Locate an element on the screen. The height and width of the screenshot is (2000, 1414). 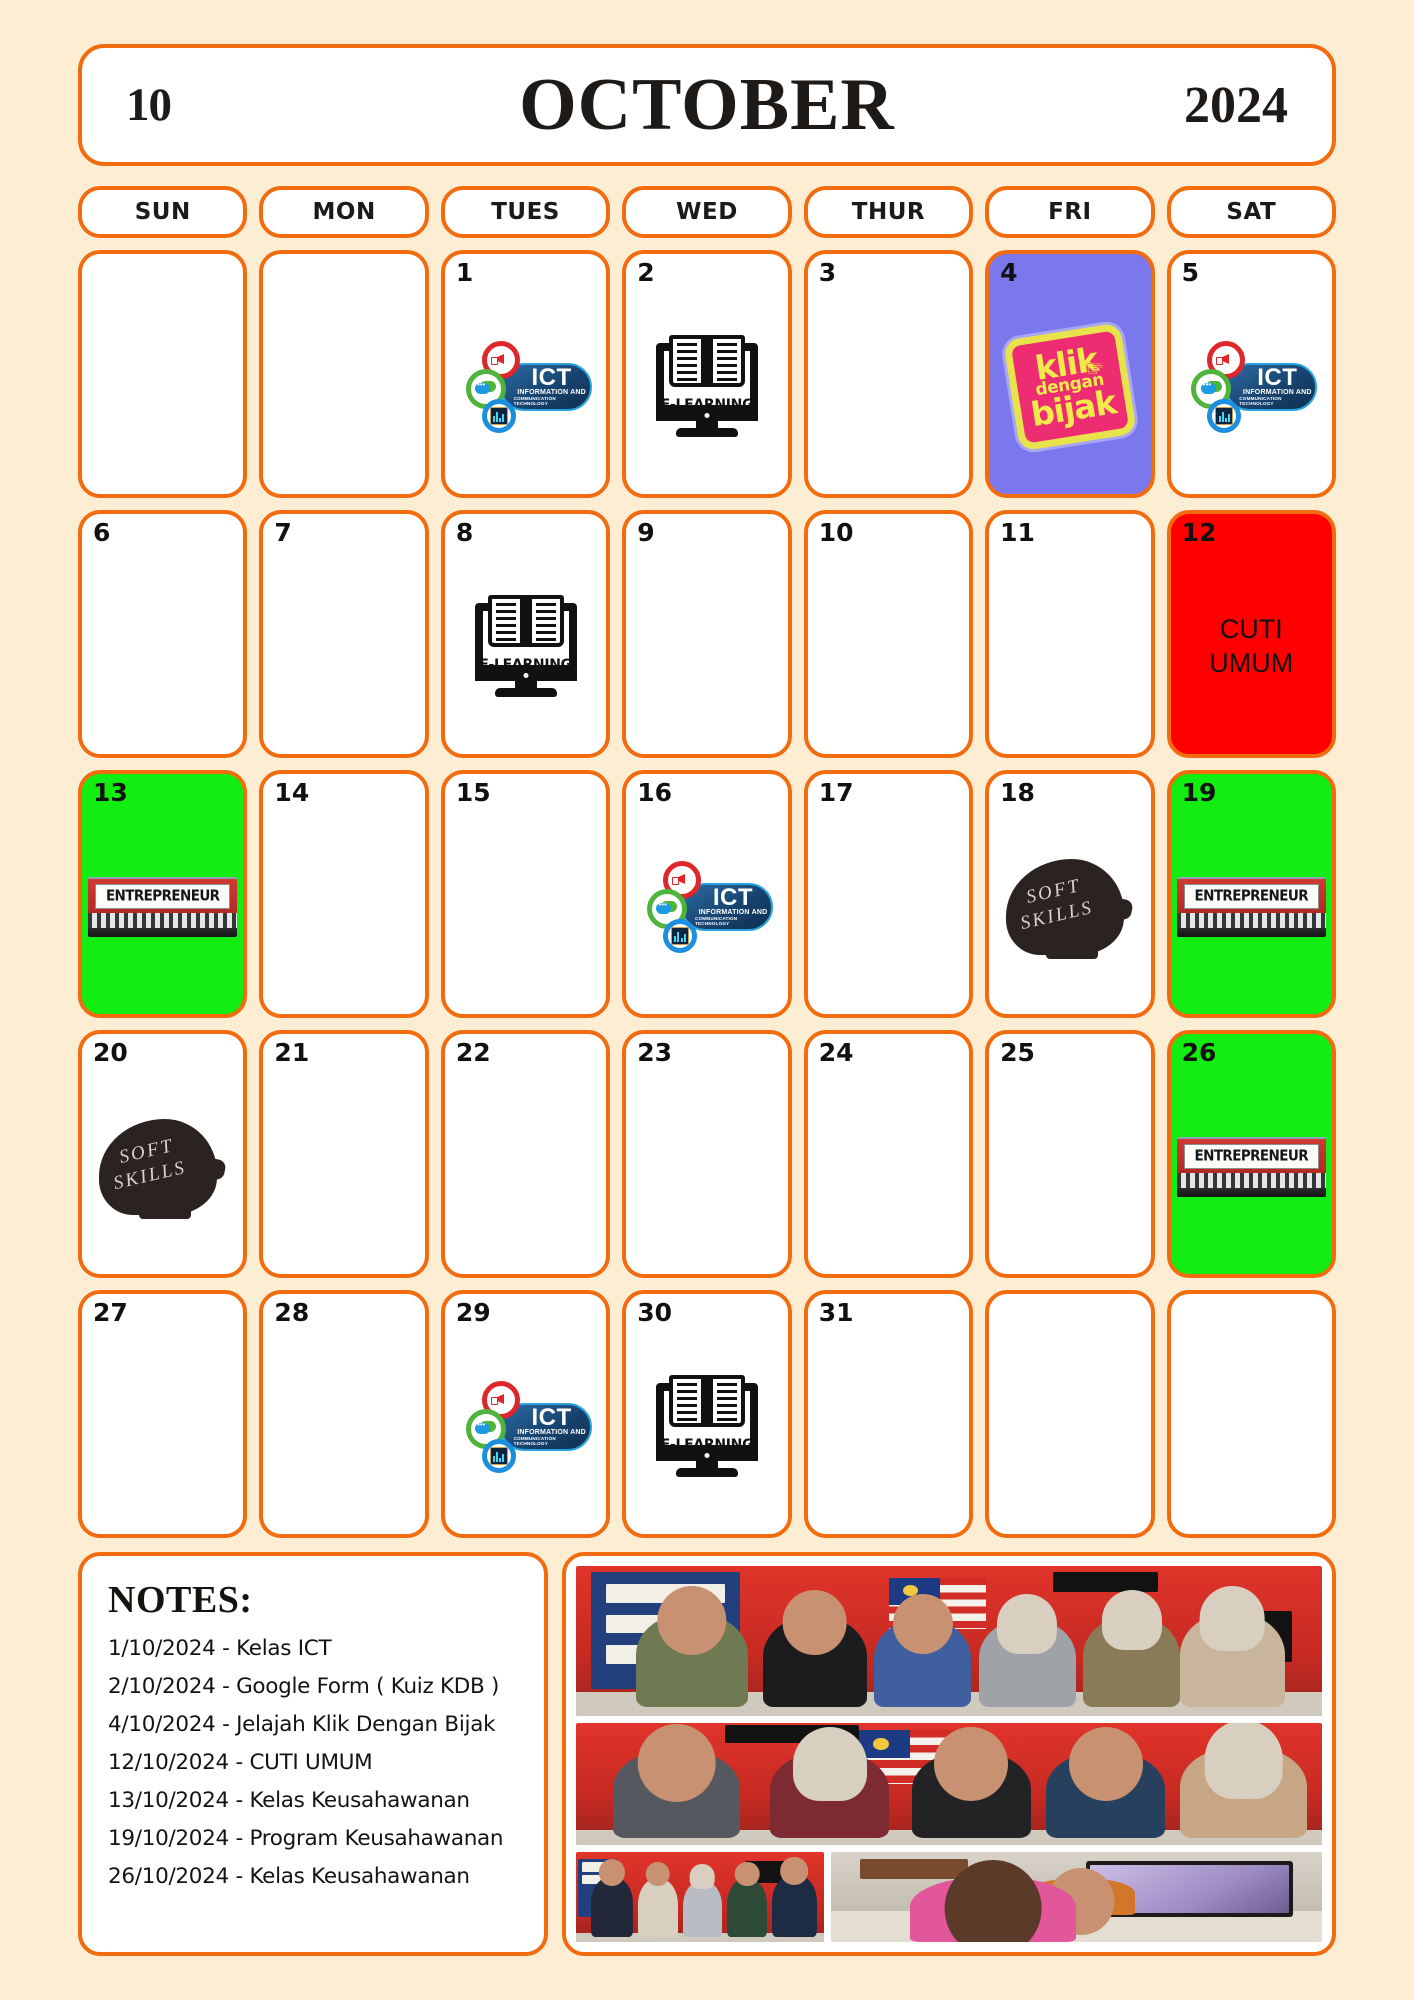
day-number: 7 is located at coordinates (283, 532).